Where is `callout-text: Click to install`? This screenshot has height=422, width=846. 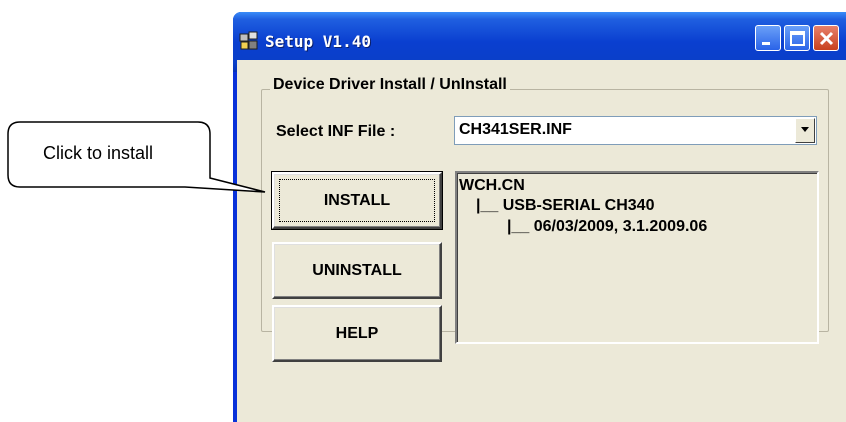
callout-text: Click to install is located at coordinates (98, 153).